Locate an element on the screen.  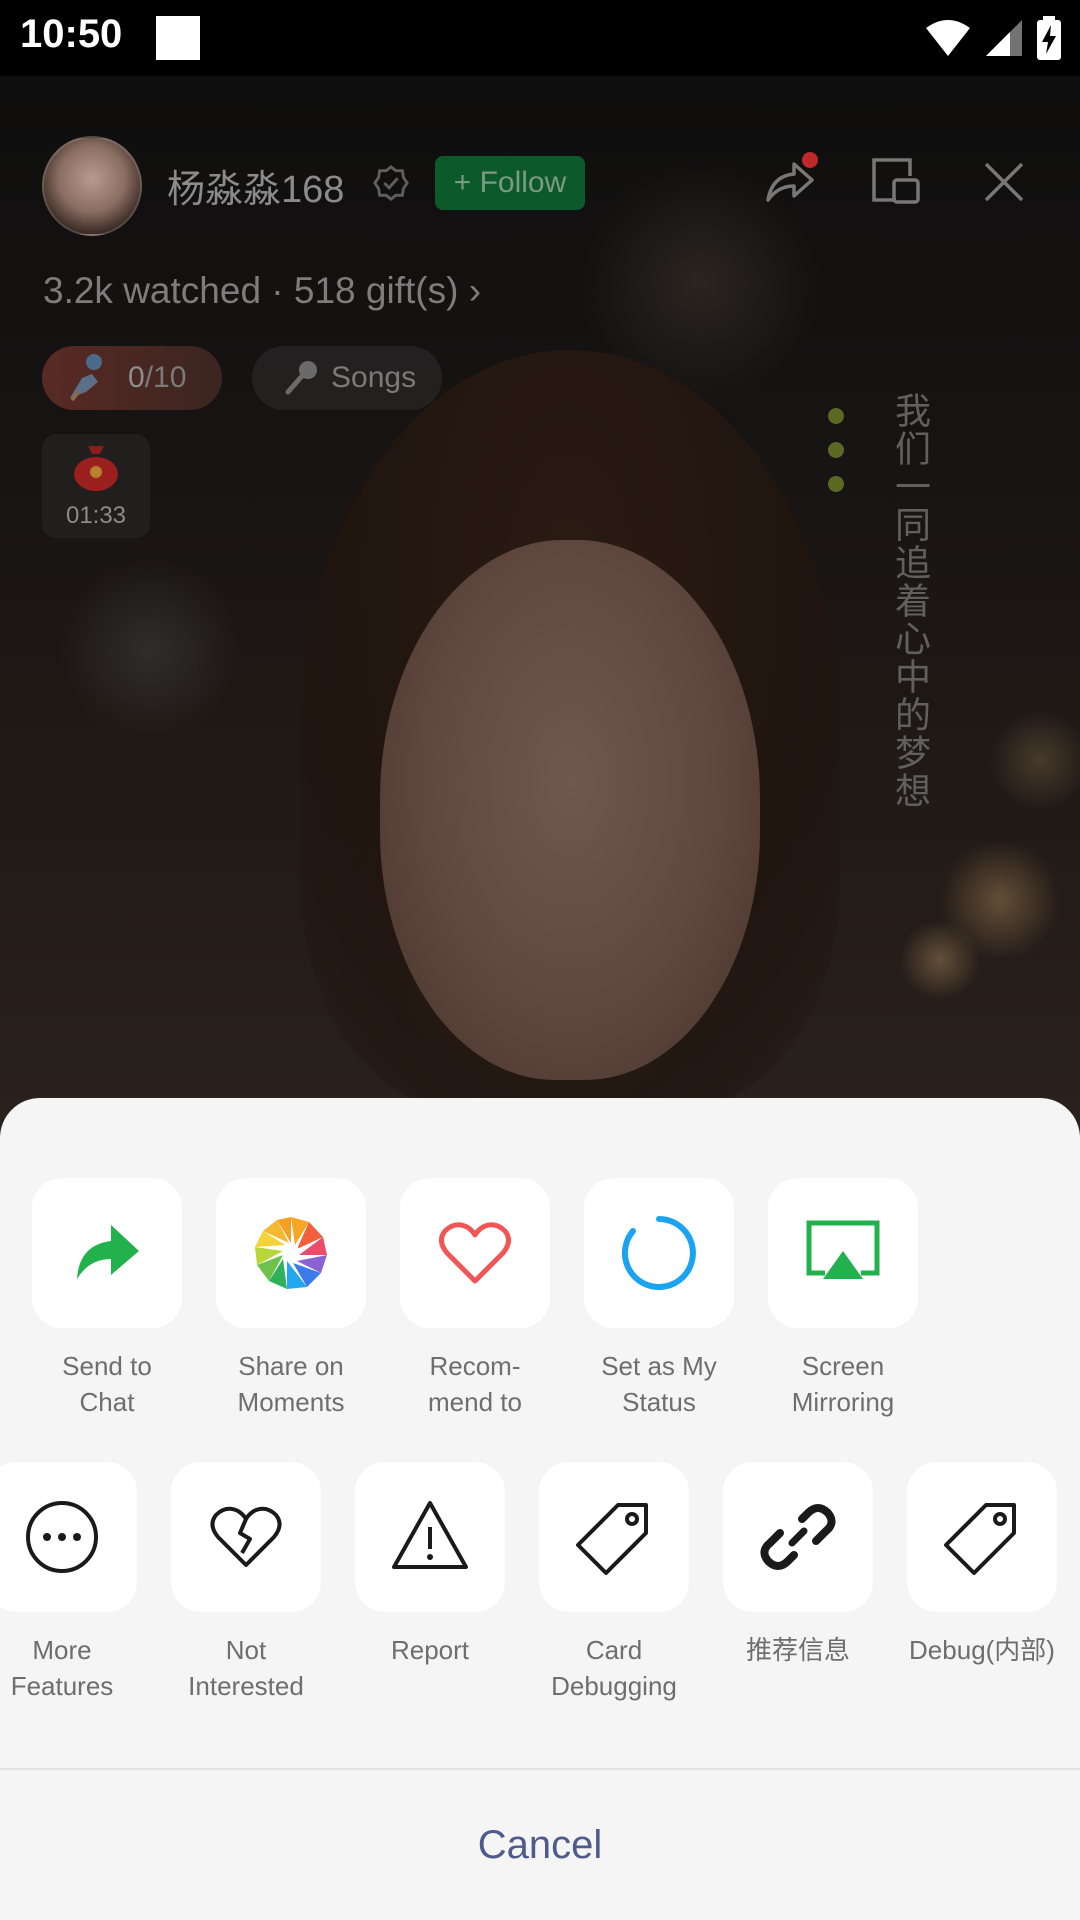
send-to-chat-button: Send to Chat is located at coordinates (107, 1299).